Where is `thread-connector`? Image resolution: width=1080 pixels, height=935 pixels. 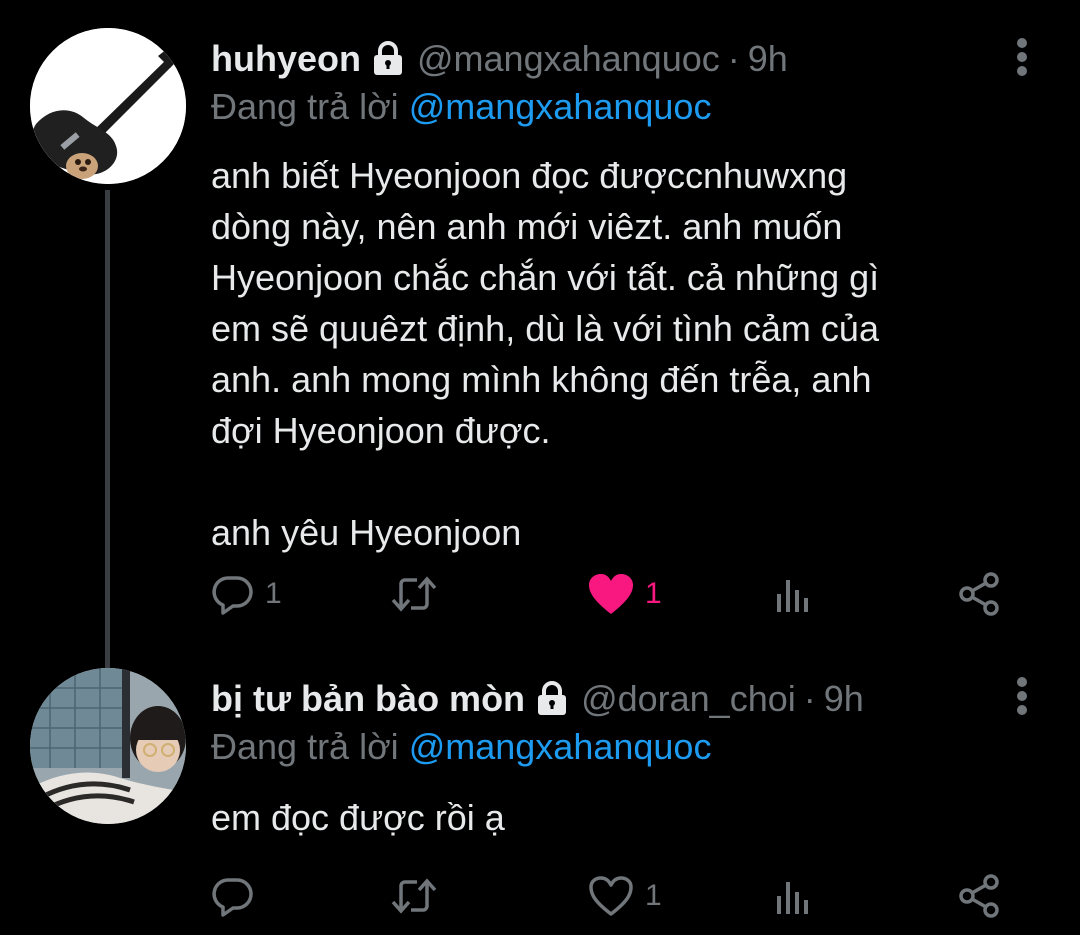 thread-connector is located at coordinates (107, 430).